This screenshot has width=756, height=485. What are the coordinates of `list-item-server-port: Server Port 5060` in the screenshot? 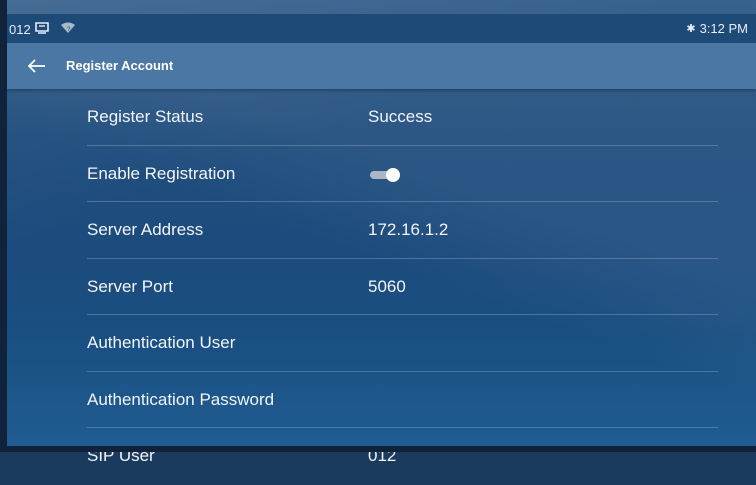 It's located at (381, 287).